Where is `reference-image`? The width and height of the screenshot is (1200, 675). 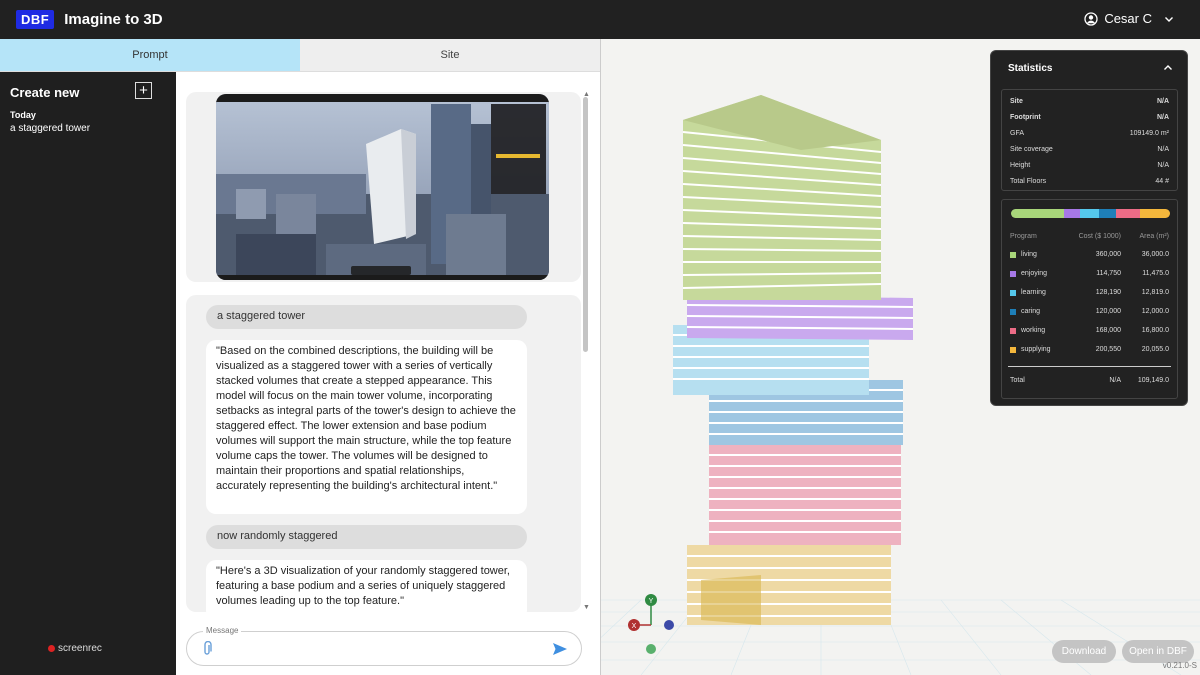 reference-image is located at coordinates (382, 187).